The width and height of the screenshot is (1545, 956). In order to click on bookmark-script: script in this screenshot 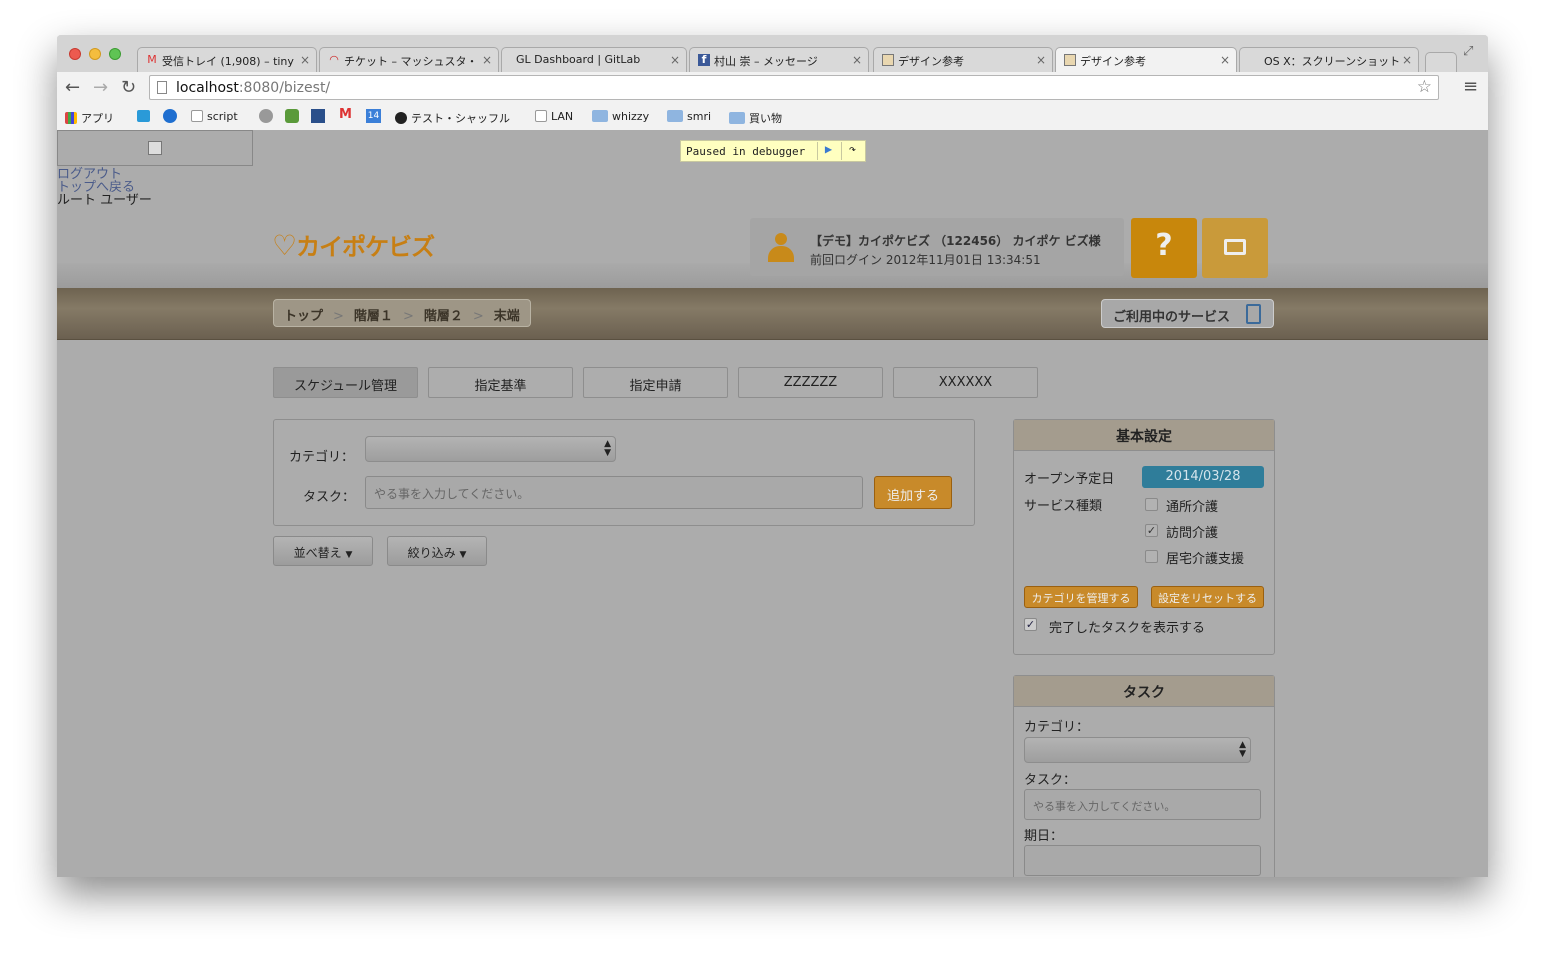, I will do `click(214, 116)`.